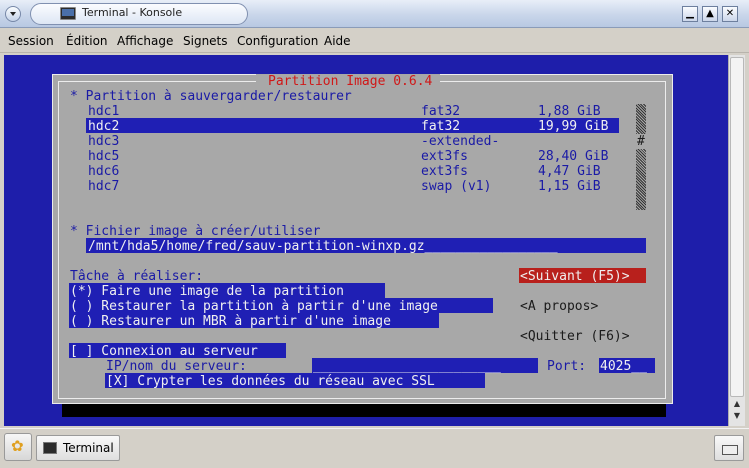  What do you see at coordinates (690, 14) in the screenshot?
I see `minimize-button: ▁` at bounding box center [690, 14].